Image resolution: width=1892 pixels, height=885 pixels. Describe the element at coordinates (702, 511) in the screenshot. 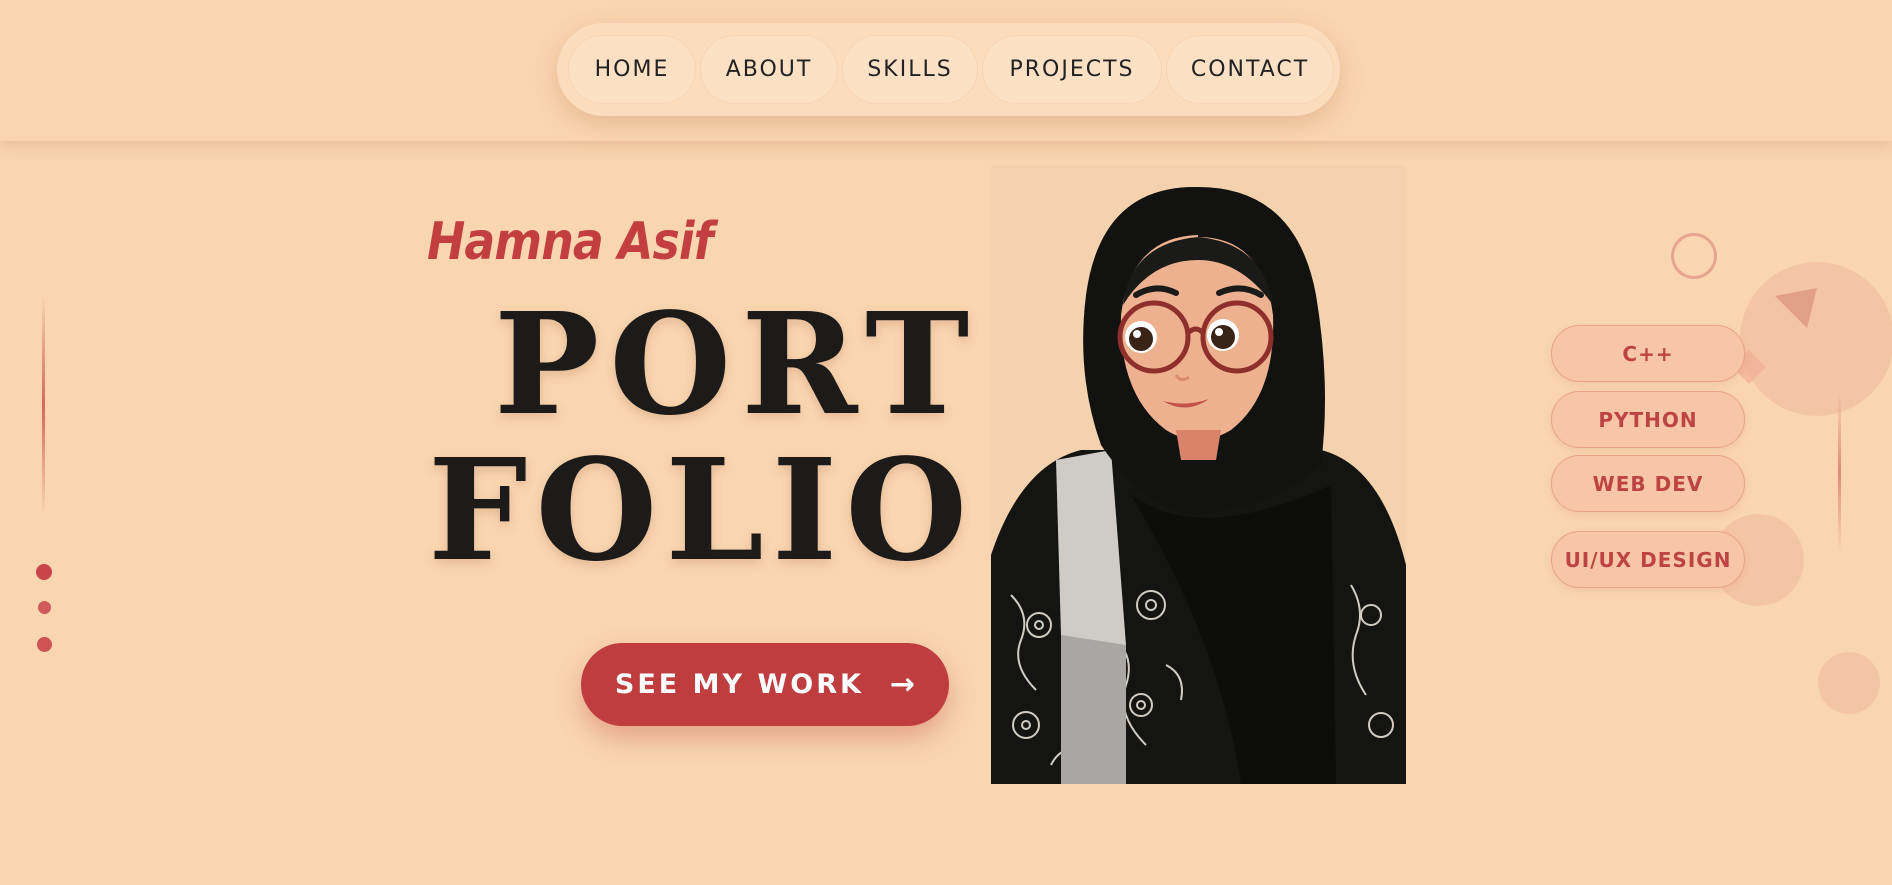

I see `hero-title-line2: FOLIO` at that location.